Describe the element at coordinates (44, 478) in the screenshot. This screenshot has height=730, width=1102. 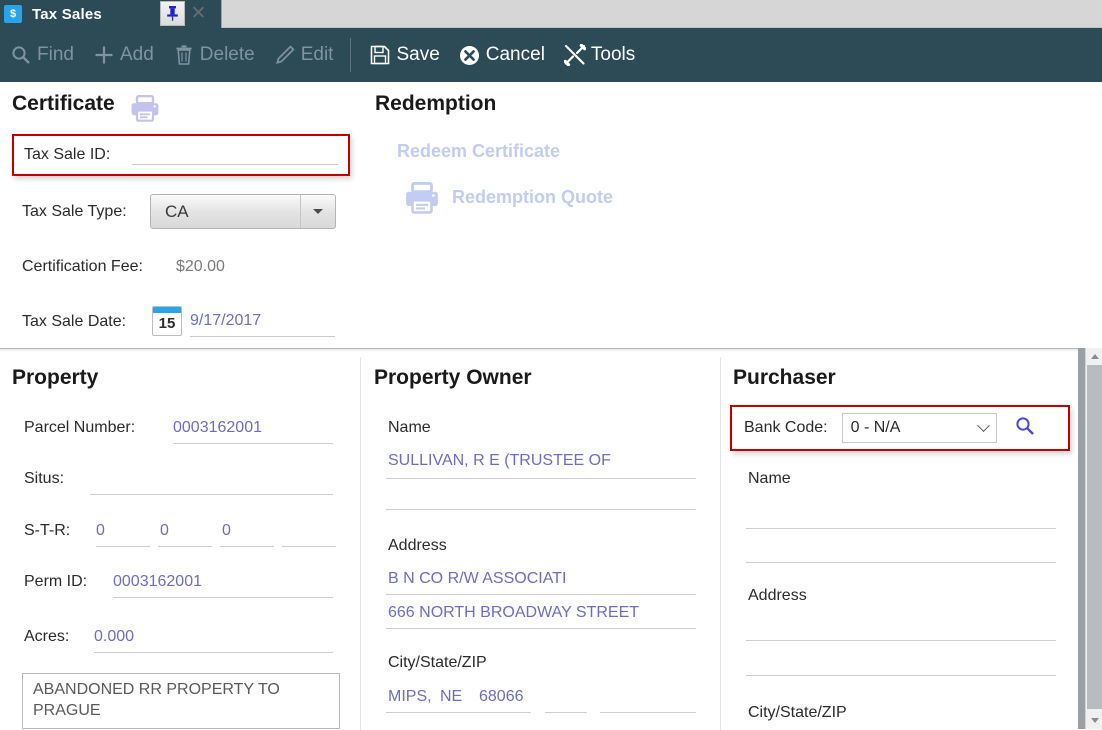
I see `situs-label: Situs:` at that location.